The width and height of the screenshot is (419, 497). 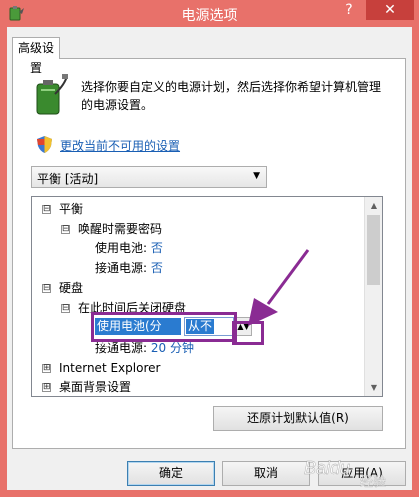 What do you see at coordinates (355, 472) in the screenshot?
I see `watermark: Baidu 经验` at bounding box center [355, 472].